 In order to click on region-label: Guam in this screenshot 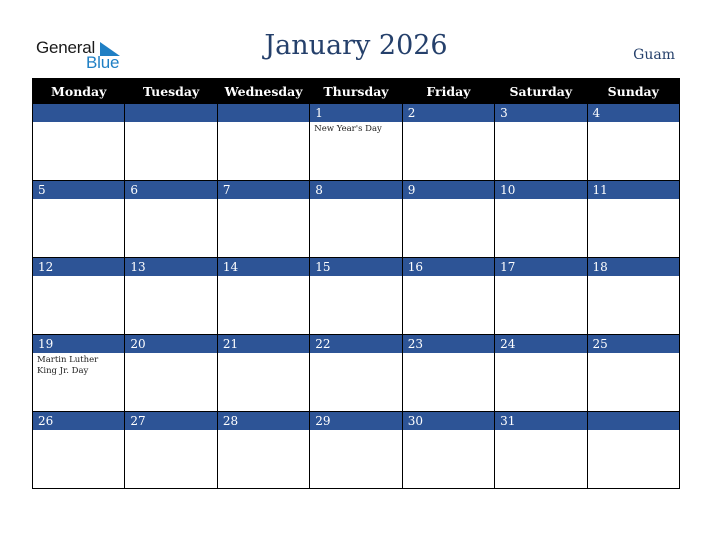, I will do `click(654, 55)`.